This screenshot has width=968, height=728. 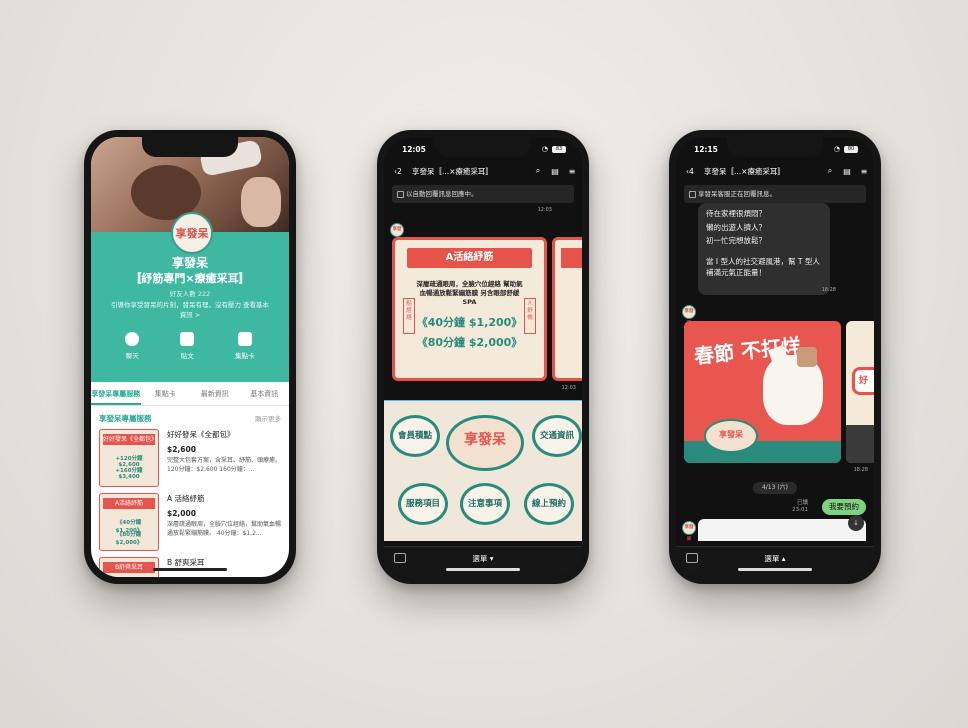 I want to click on product-price: $2,000, so click(x=181, y=513).